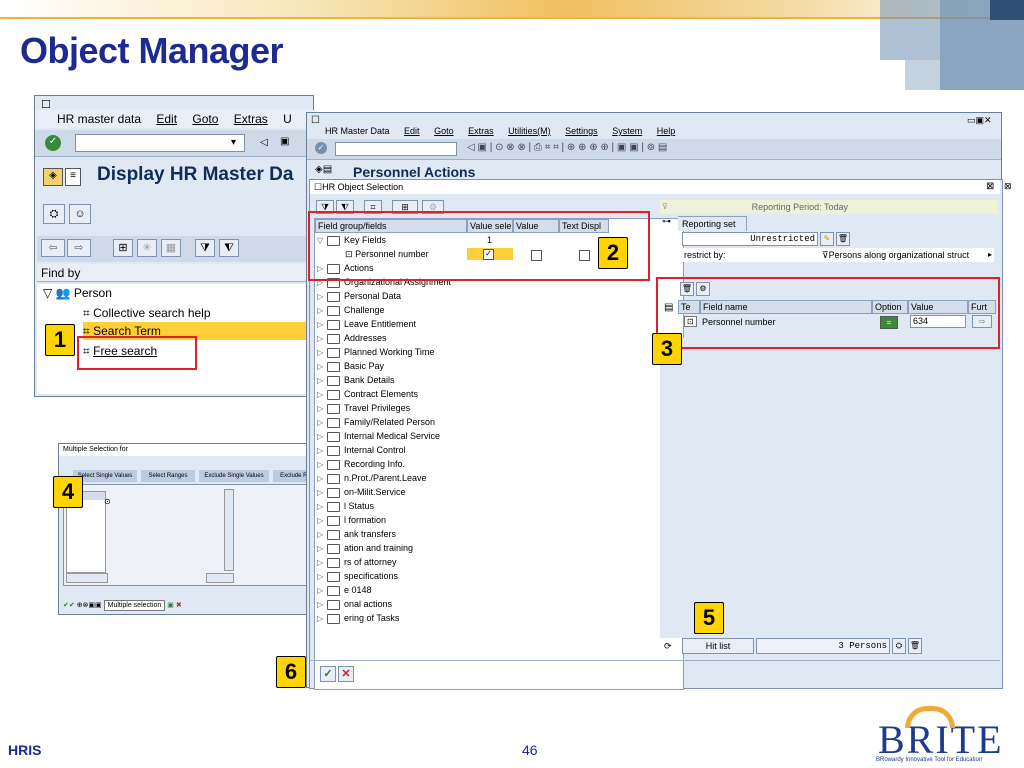 The height and width of the screenshot is (768, 1024). Describe the element at coordinates (627, 131) in the screenshot. I see `menu-system: System` at that location.